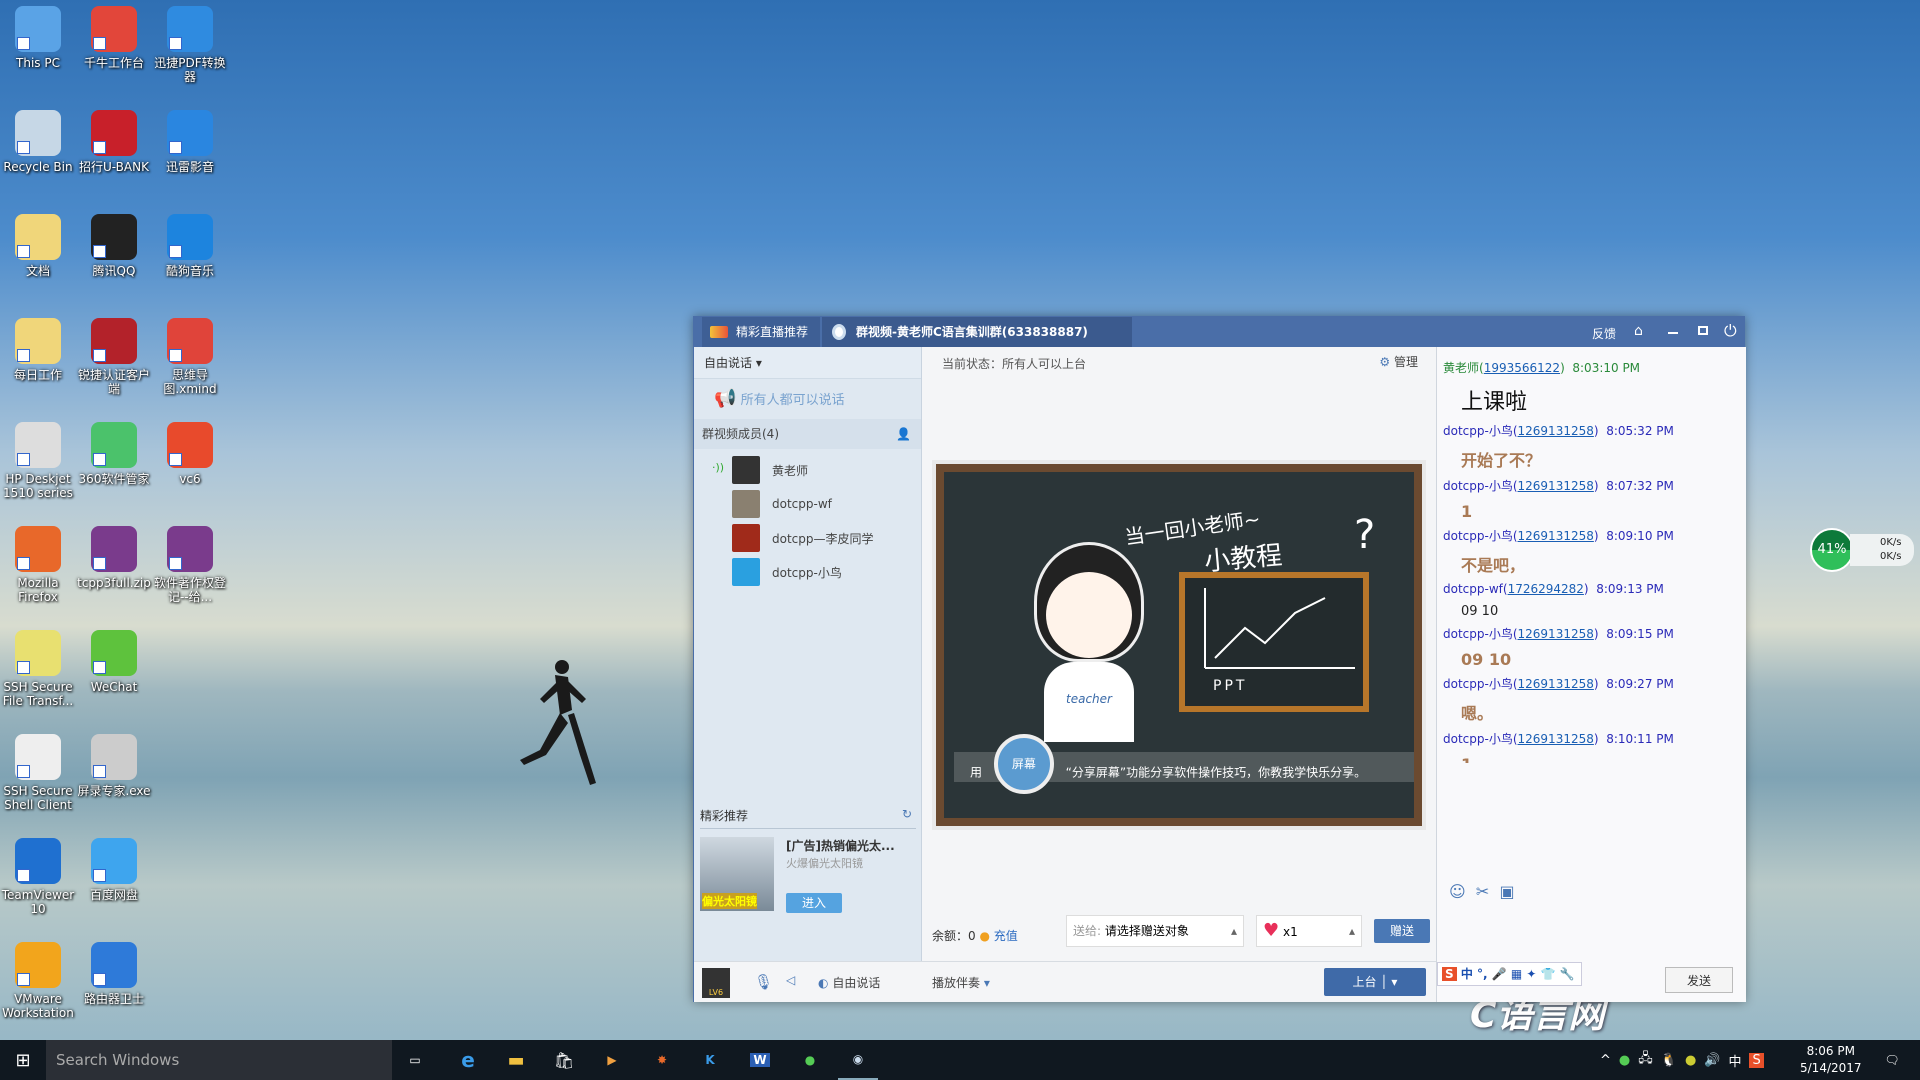  I want to click on add-member-icon: 👤, so click(903, 434).